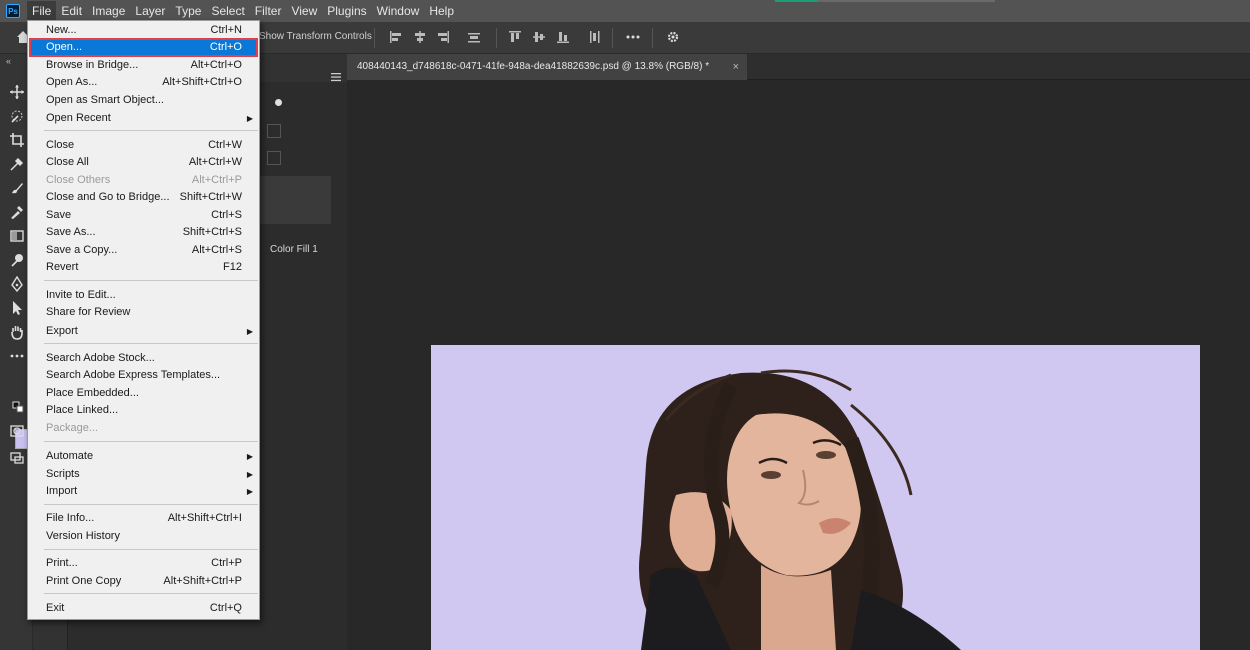  Describe the element at coordinates (17, 236) in the screenshot. I see `gradient-tool-icon` at that location.